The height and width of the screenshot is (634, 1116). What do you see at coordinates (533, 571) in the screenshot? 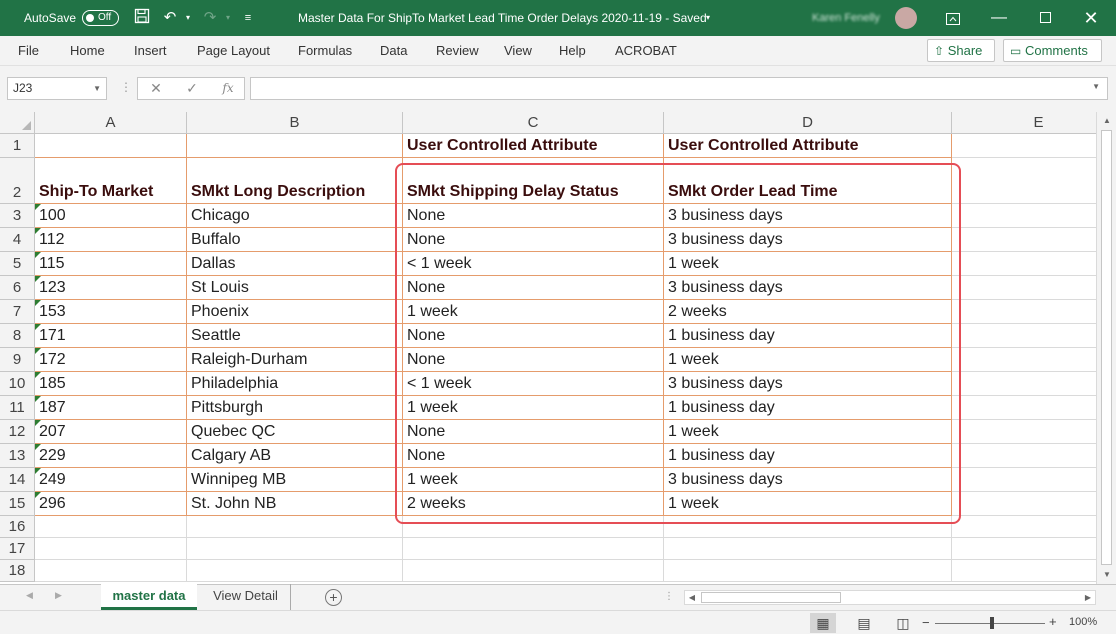
I see `cell-c18` at bounding box center [533, 571].